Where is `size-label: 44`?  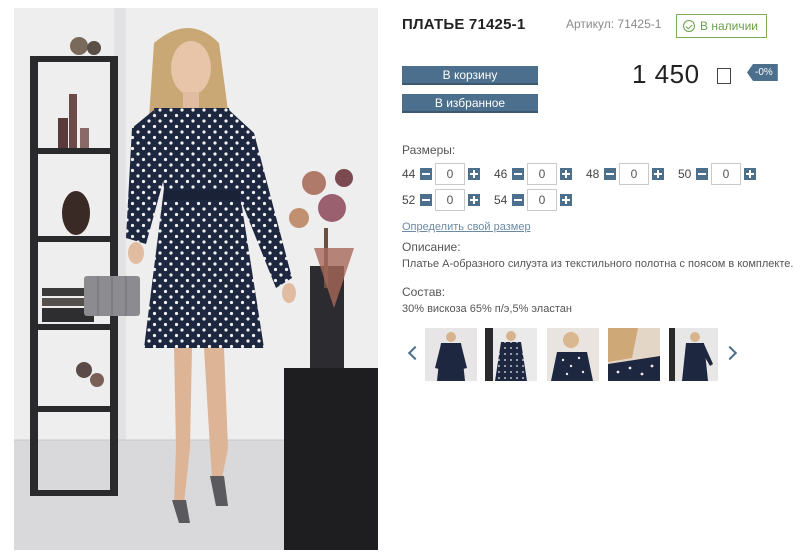 size-label: 44 is located at coordinates (409, 174).